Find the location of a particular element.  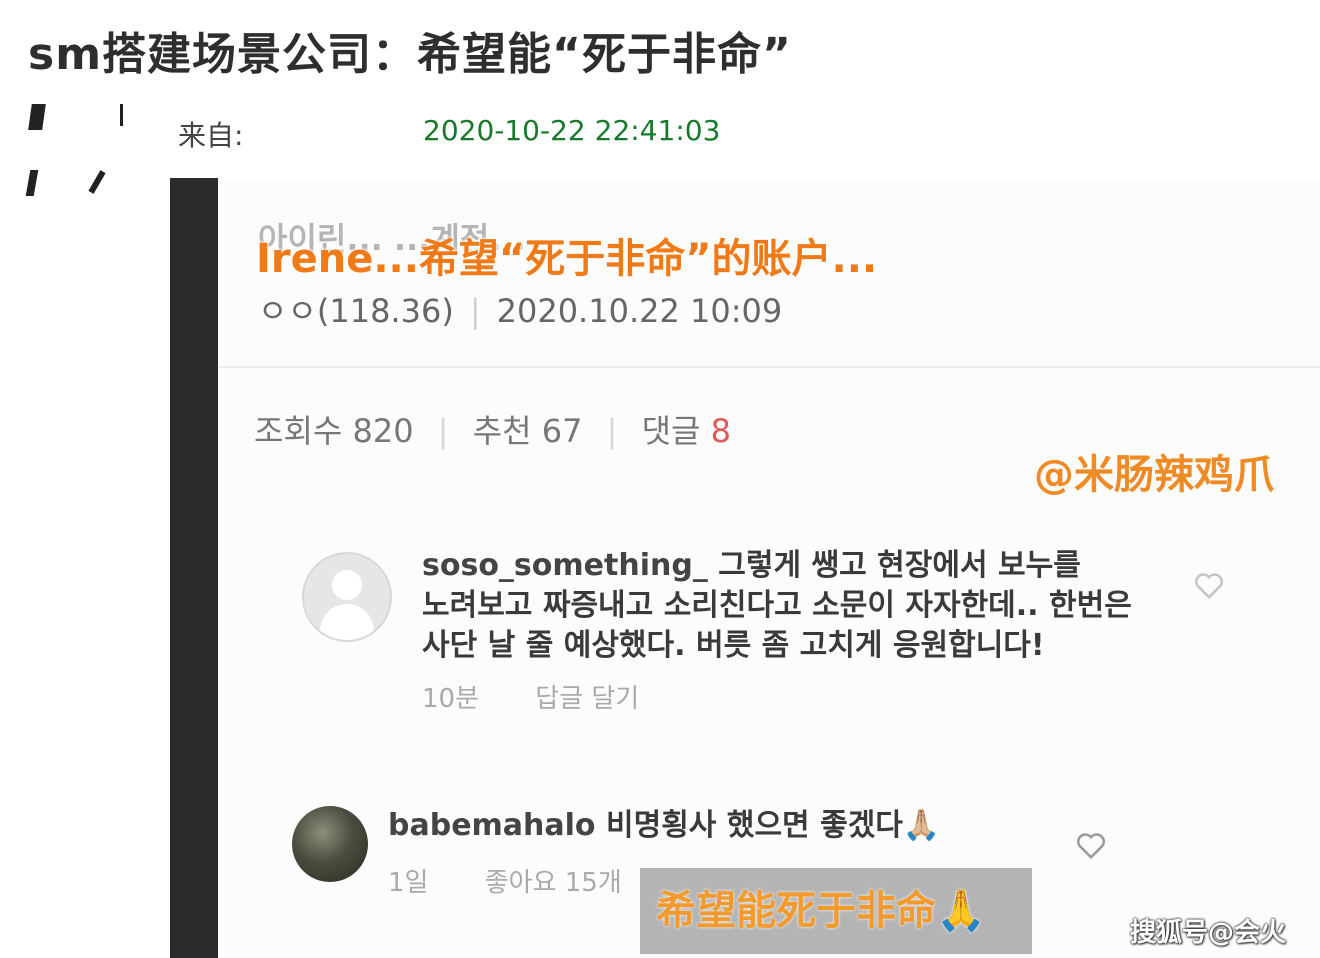

caption-text: 希望能死于非命🙏 is located at coordinates (821, 911).